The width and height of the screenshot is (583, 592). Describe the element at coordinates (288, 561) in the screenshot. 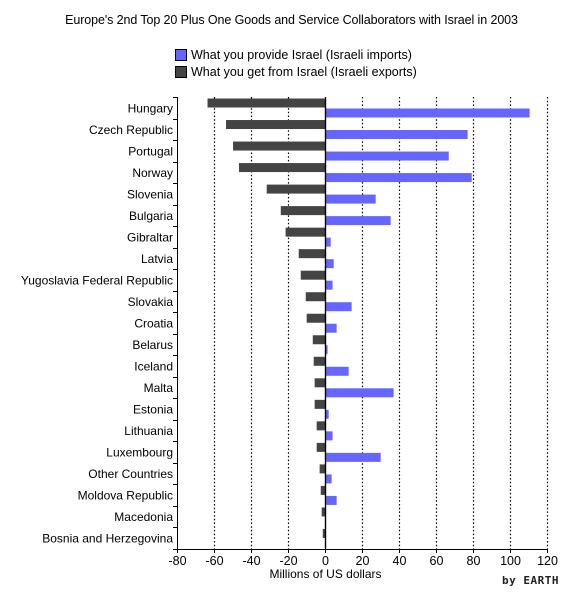

I see `x-tick-label: -20` at that location.